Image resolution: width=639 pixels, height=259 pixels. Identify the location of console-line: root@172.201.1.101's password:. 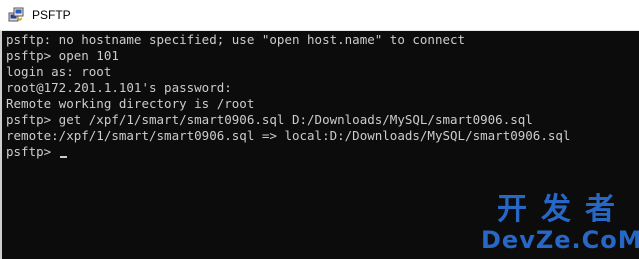
(119, 87).